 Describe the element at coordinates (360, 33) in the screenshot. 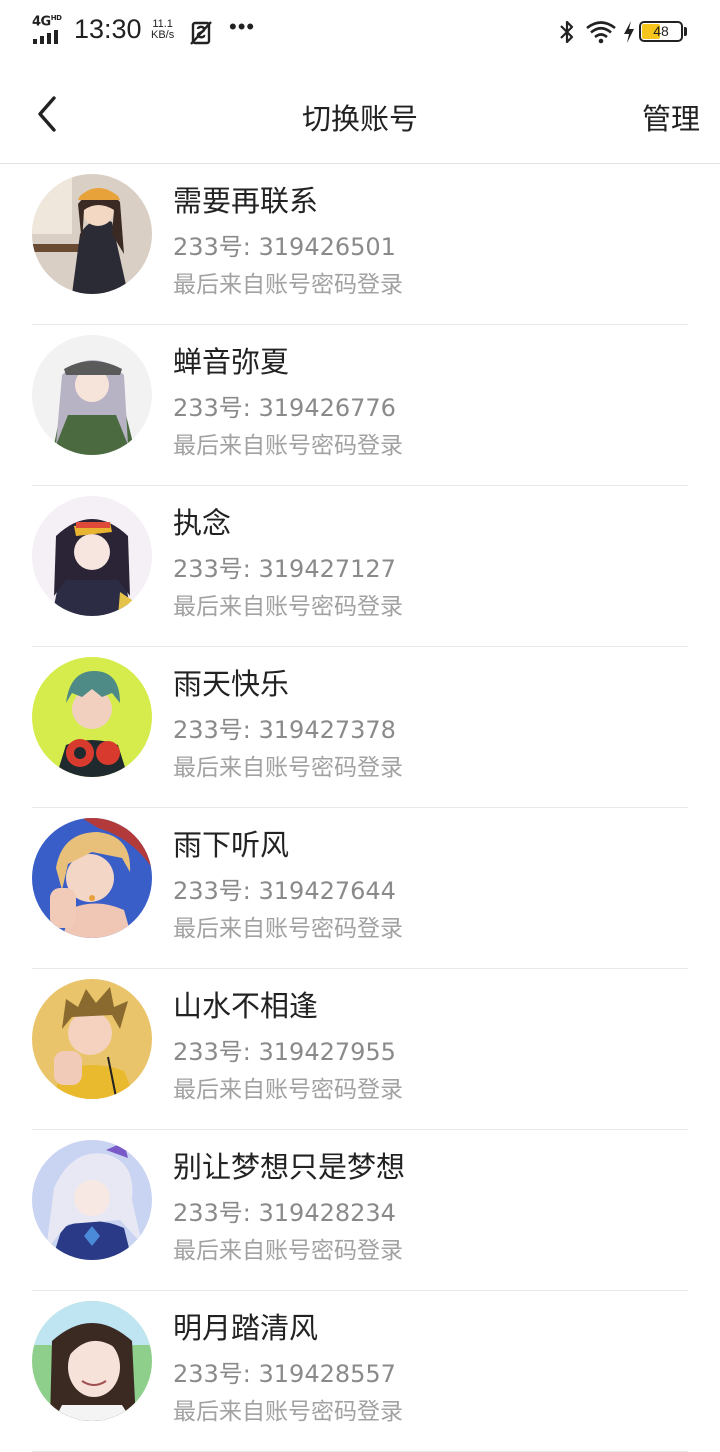

I see `status-bar: 4GHD 13:30 11.1 KB/s ••• 48` at that location.